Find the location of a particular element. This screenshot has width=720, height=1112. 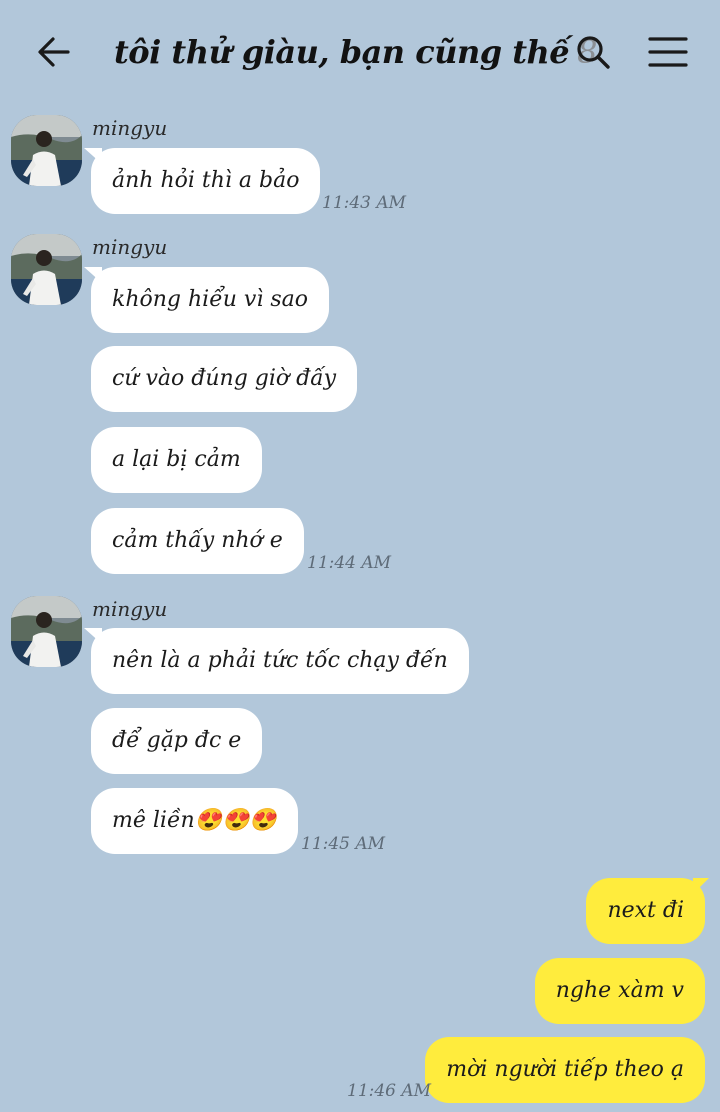

incoming-message: ảnh hỏi thì a bảo is located at coordinates (206, 181).